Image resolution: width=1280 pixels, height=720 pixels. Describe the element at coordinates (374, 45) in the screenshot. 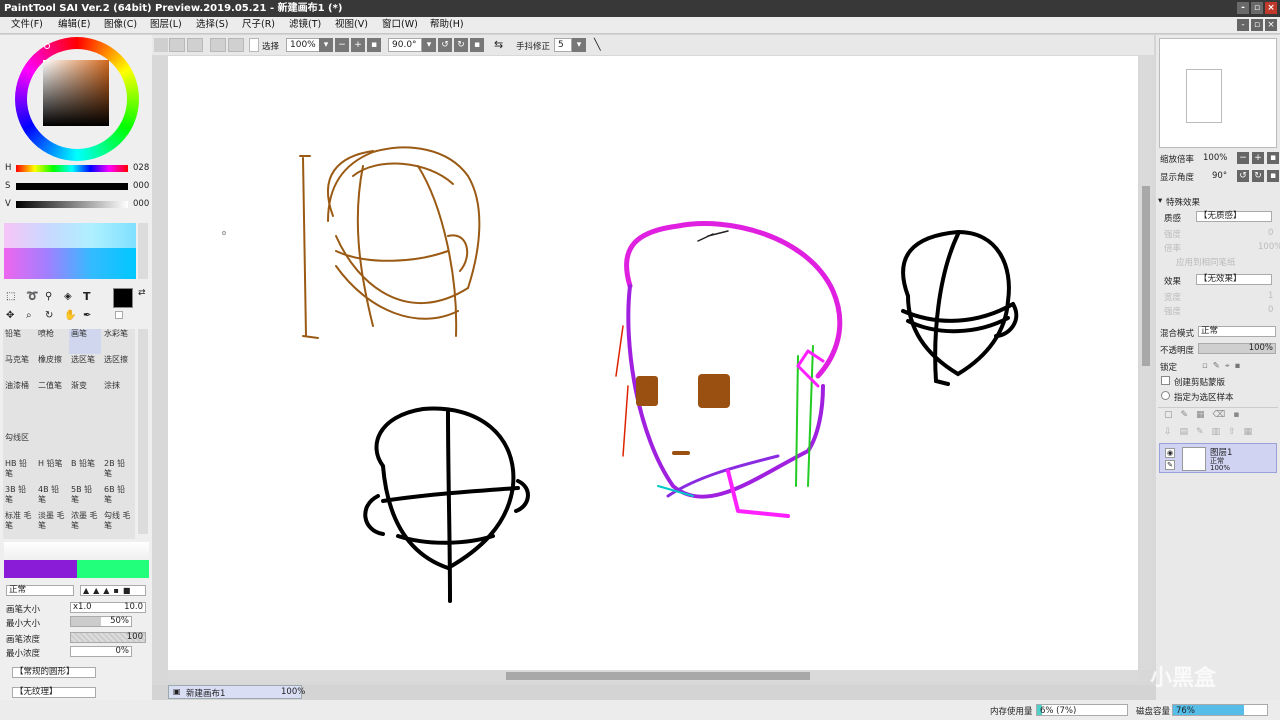

I see `zoom-reset-button: ▪` at that location.